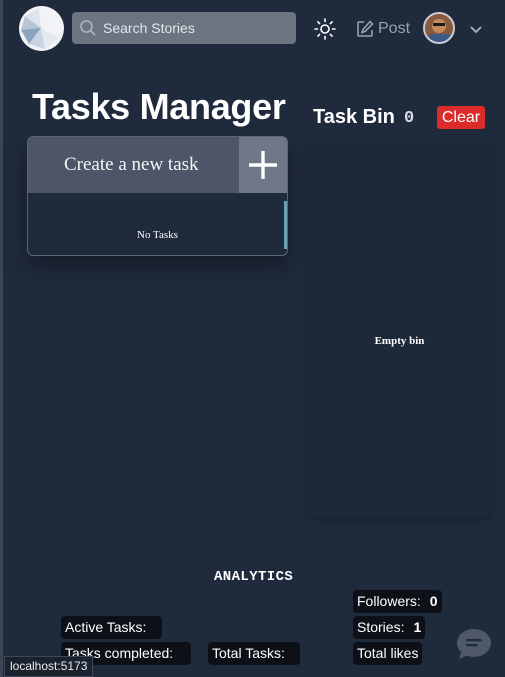 This screenshot has width=505, height=677. What do you see at coordinates (394, 28) in the screenshot?
I see `post-label: Post` at bounding box center [394, 28].